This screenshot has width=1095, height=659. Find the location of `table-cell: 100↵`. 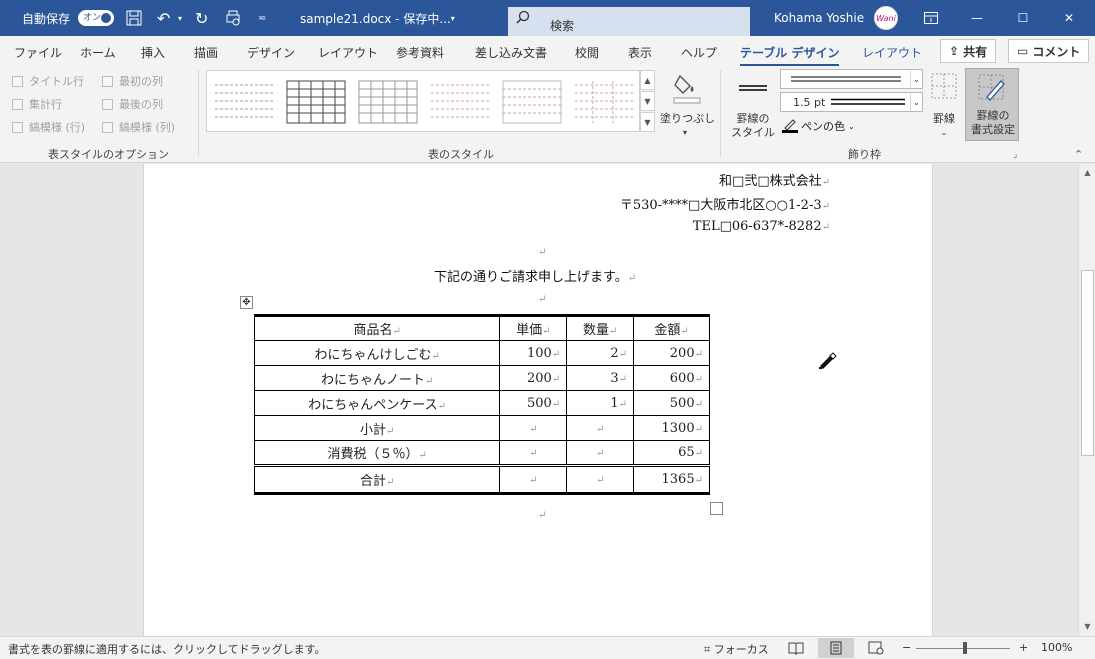

table-cell: 100↵ is located at coordinates (533, 353).